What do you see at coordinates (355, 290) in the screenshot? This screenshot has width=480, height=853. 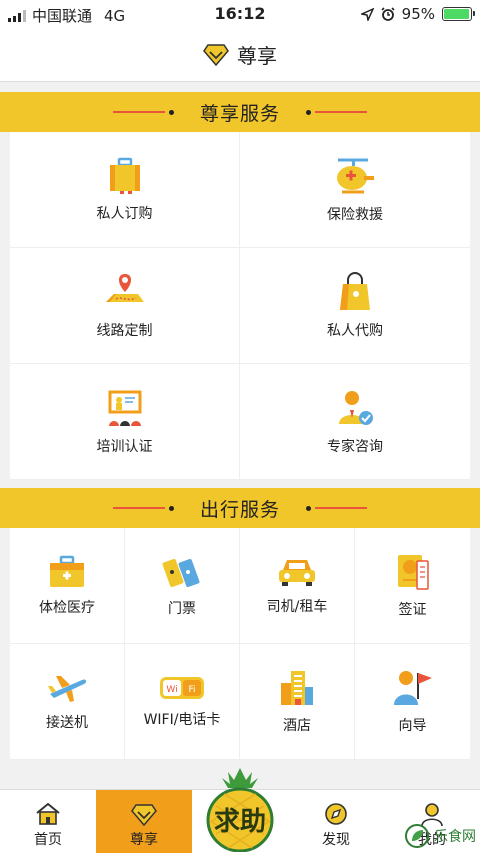 I see `shopping-bag-icon` at bounding box center [355, 290].